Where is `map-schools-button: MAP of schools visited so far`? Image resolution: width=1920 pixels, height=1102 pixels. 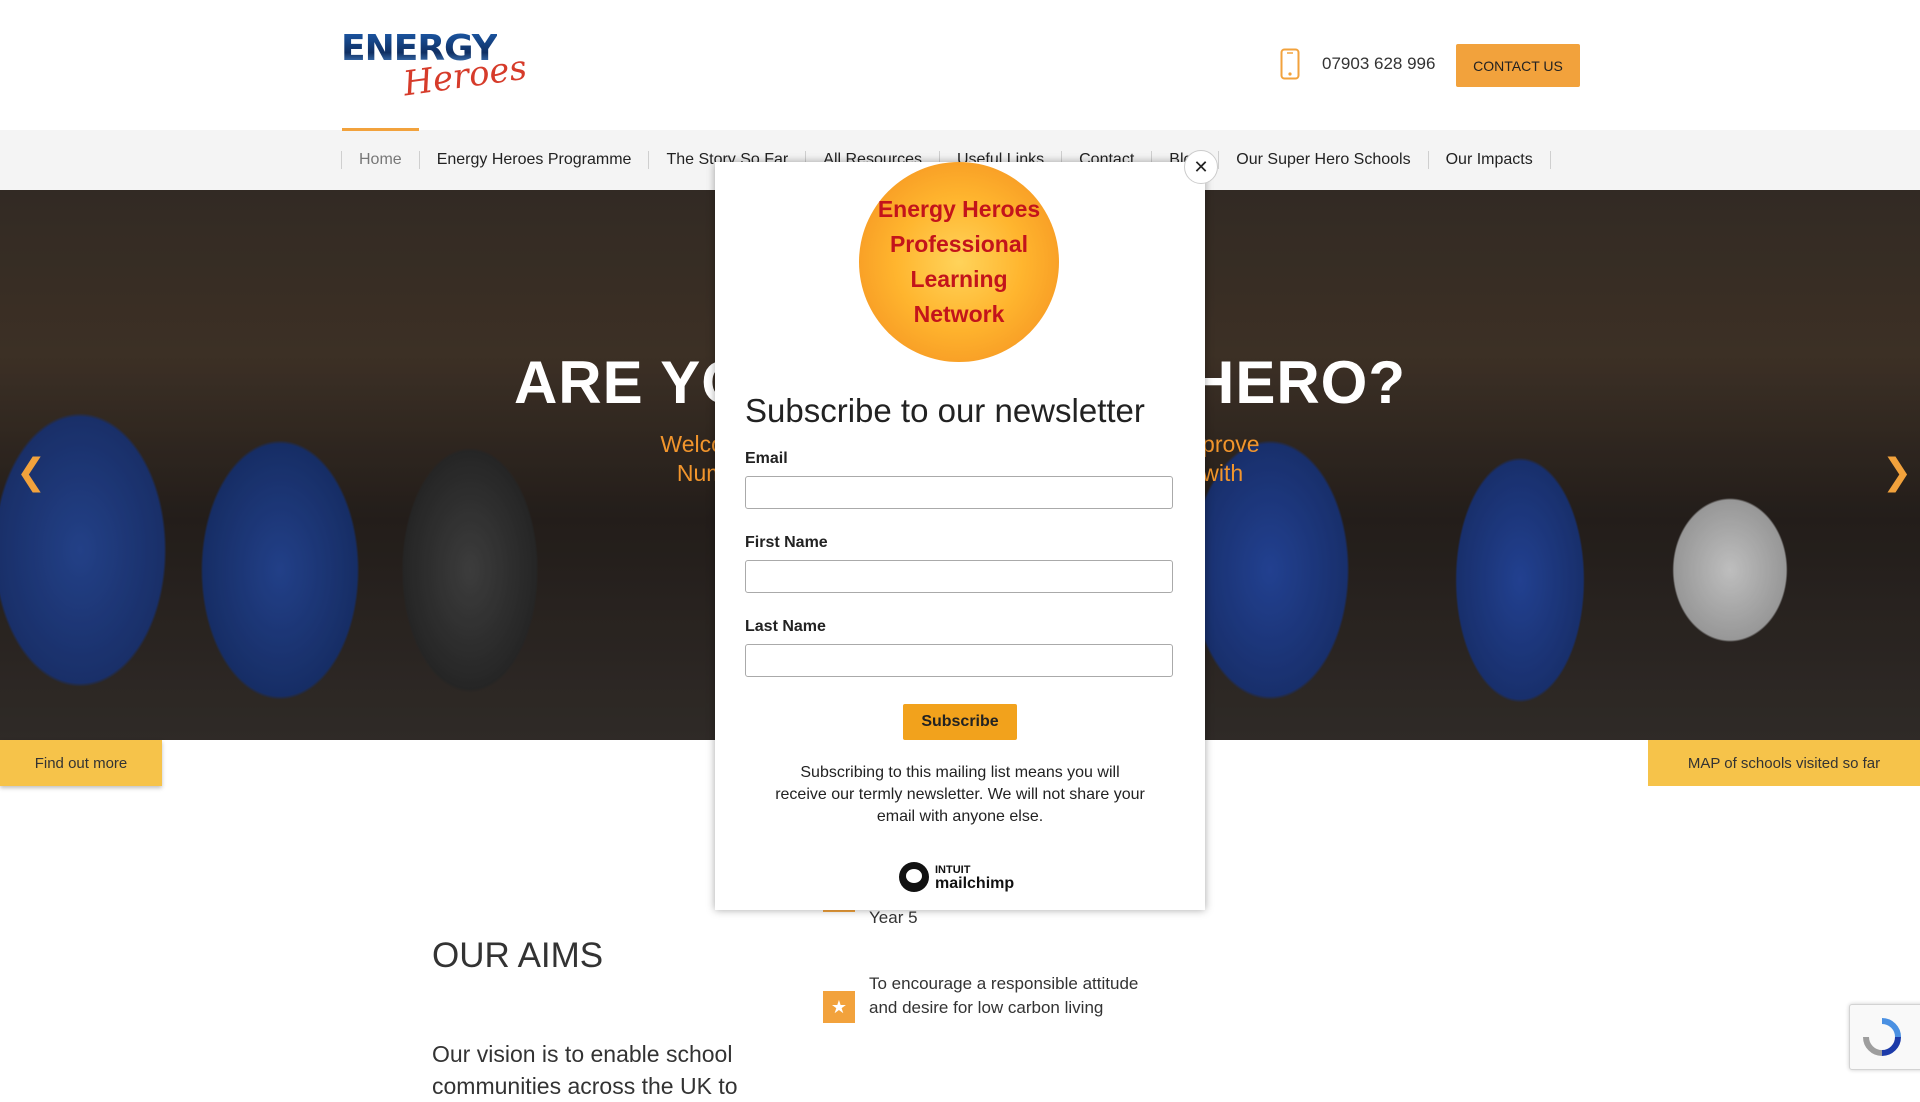 map-schools-button: MAP of schools visited so far is located at coordinates (1784, 763).